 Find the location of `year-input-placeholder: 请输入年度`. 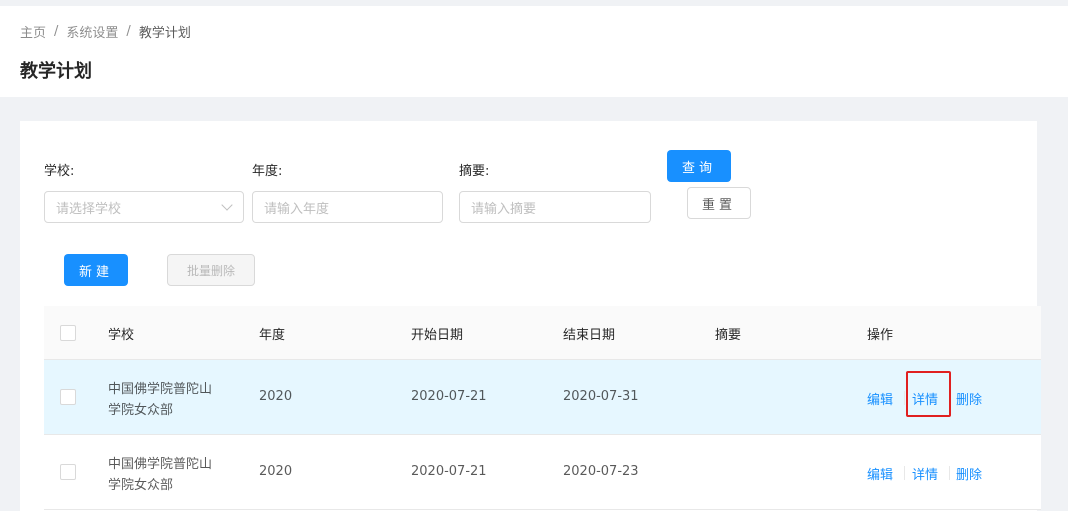

year-input-placeholder: 请输入年度 is located at coordinates (297, 209).